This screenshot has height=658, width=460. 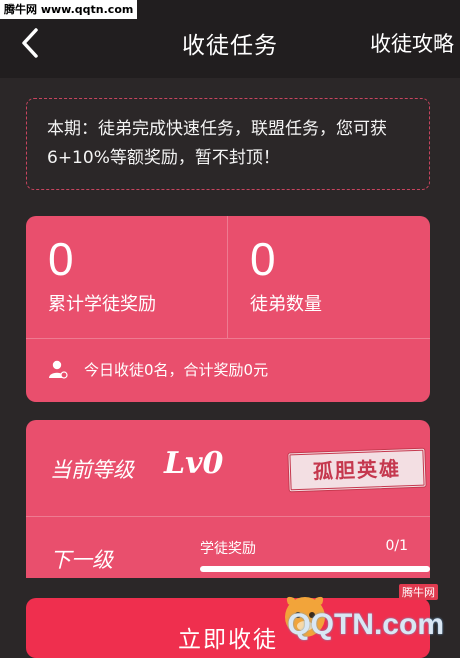 I want to click on strategy-link: 收徒攻略, so click(x=412, y=43).